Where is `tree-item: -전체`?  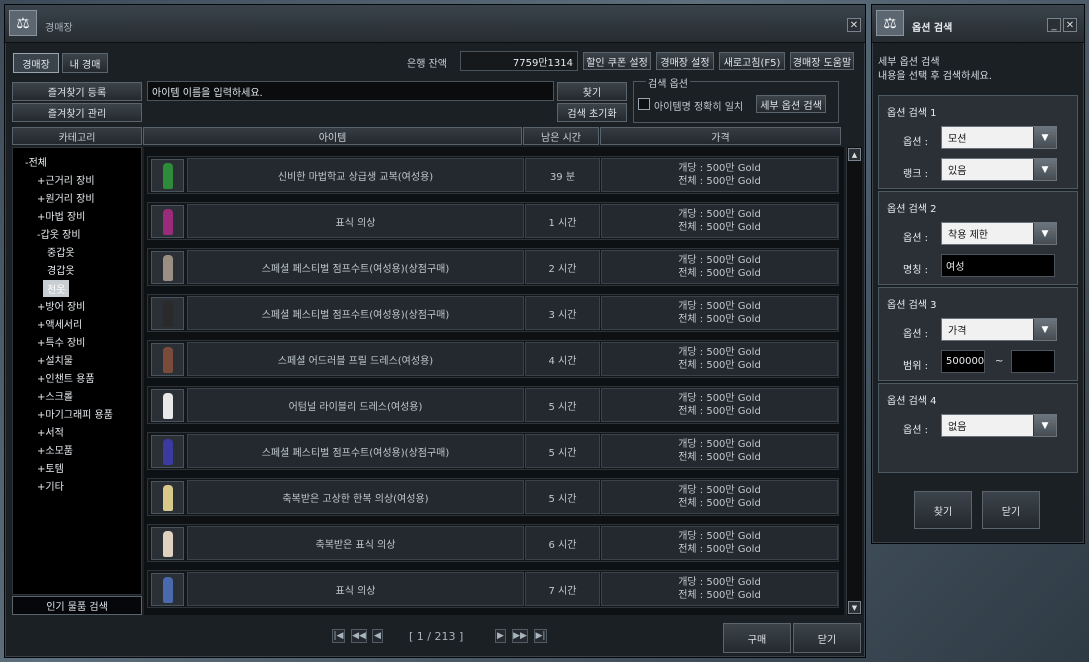 tree-item: -전체 is located at coordinates (36, 161).